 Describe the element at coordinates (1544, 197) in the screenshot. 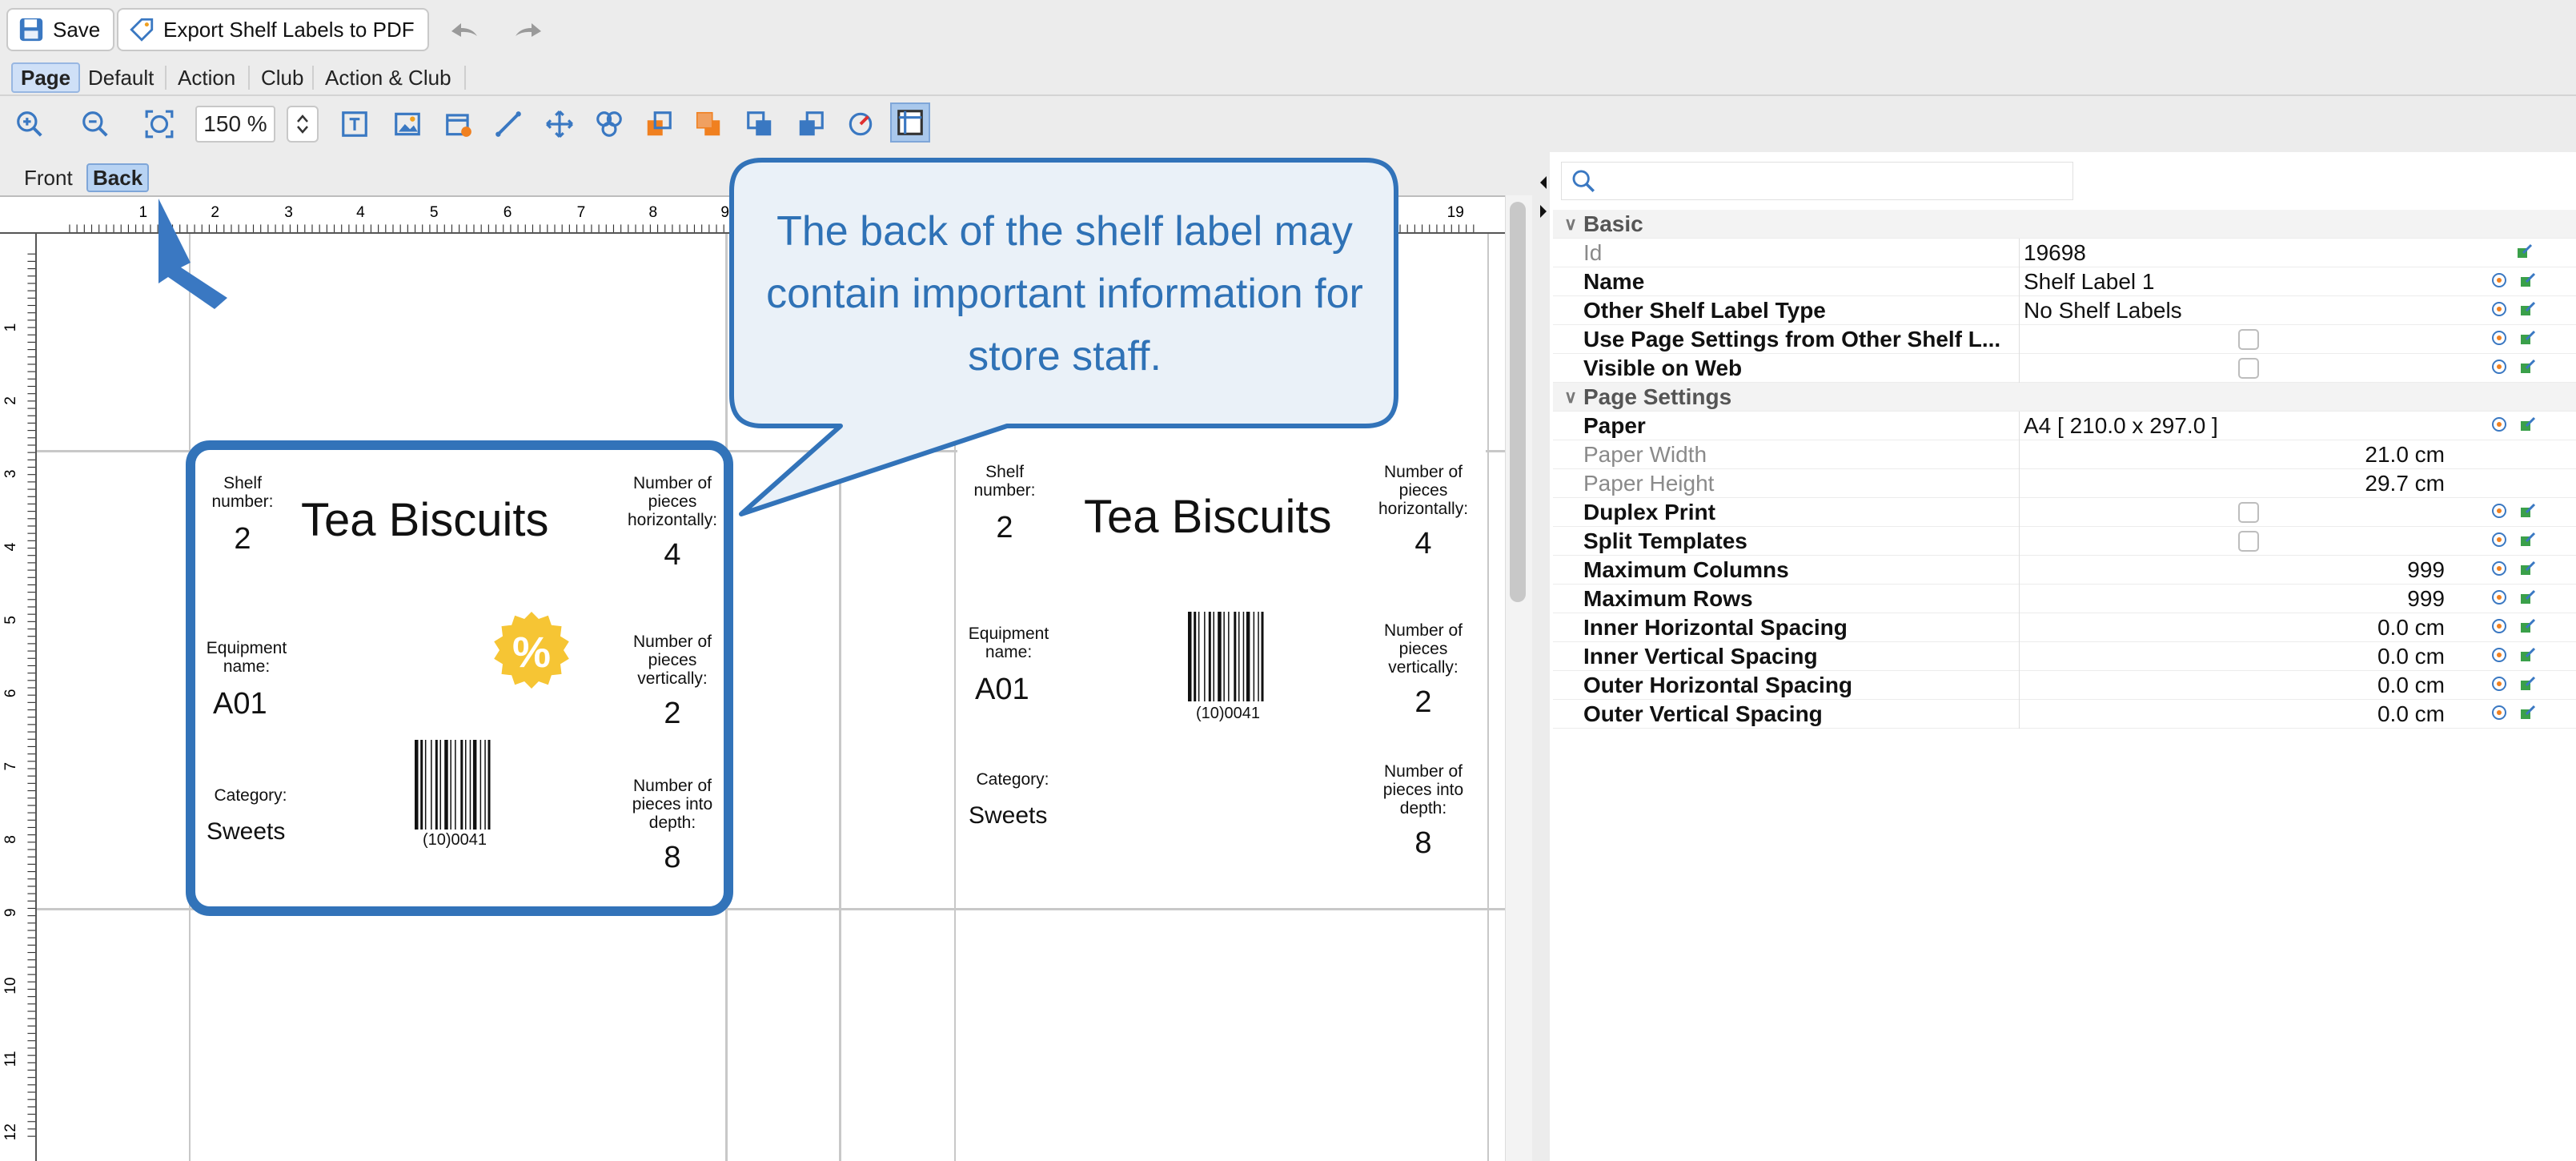

I see `collapse-arrows-icon` at that location.